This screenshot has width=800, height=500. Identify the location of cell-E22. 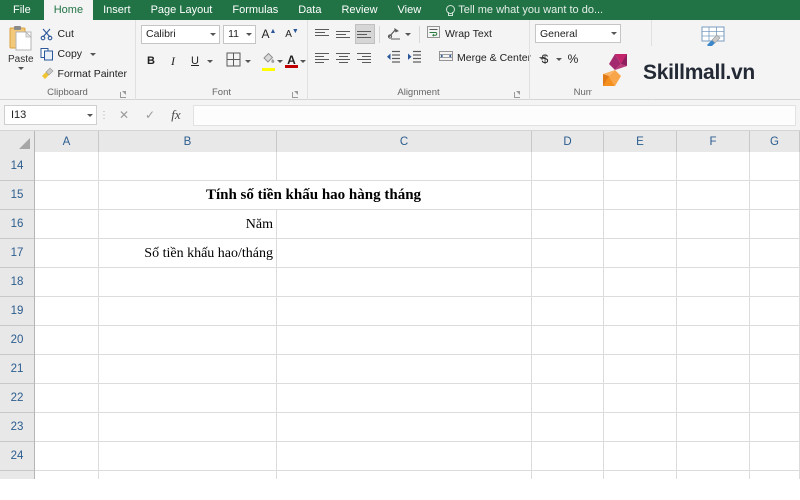
(640, 398).